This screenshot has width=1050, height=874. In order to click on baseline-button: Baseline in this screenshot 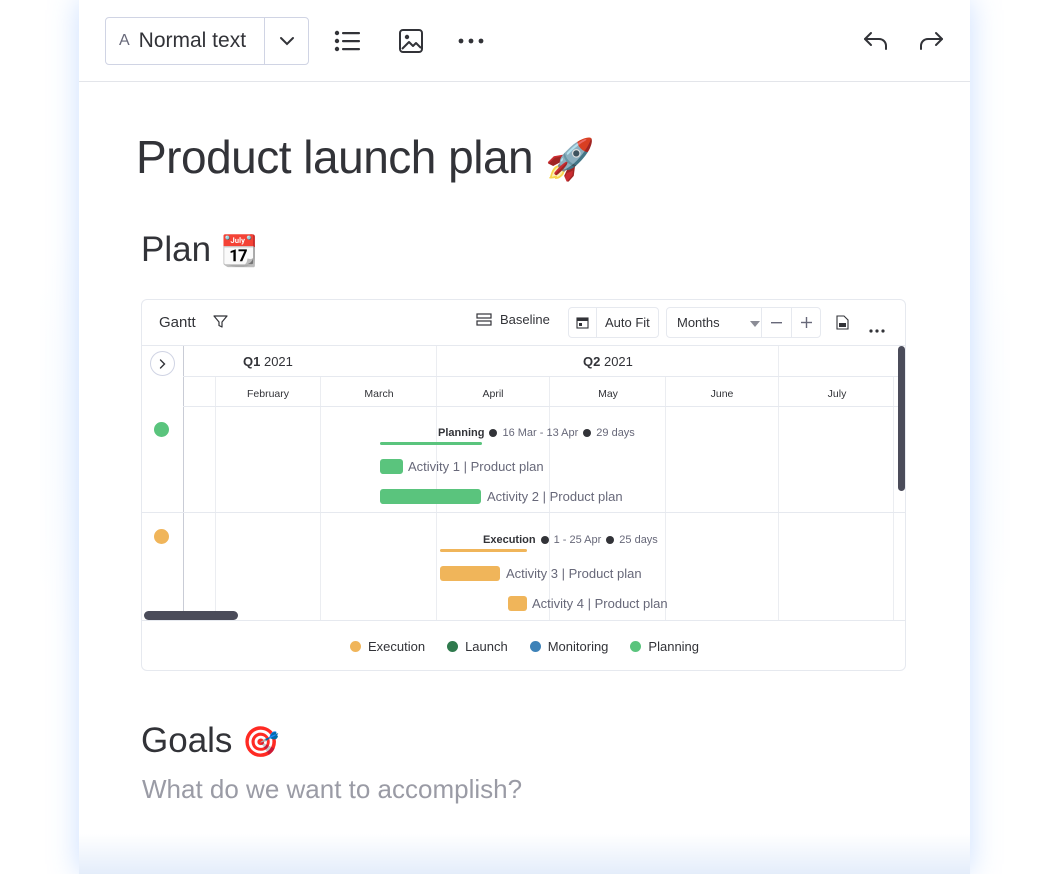, I will do `click(513, 319)`.